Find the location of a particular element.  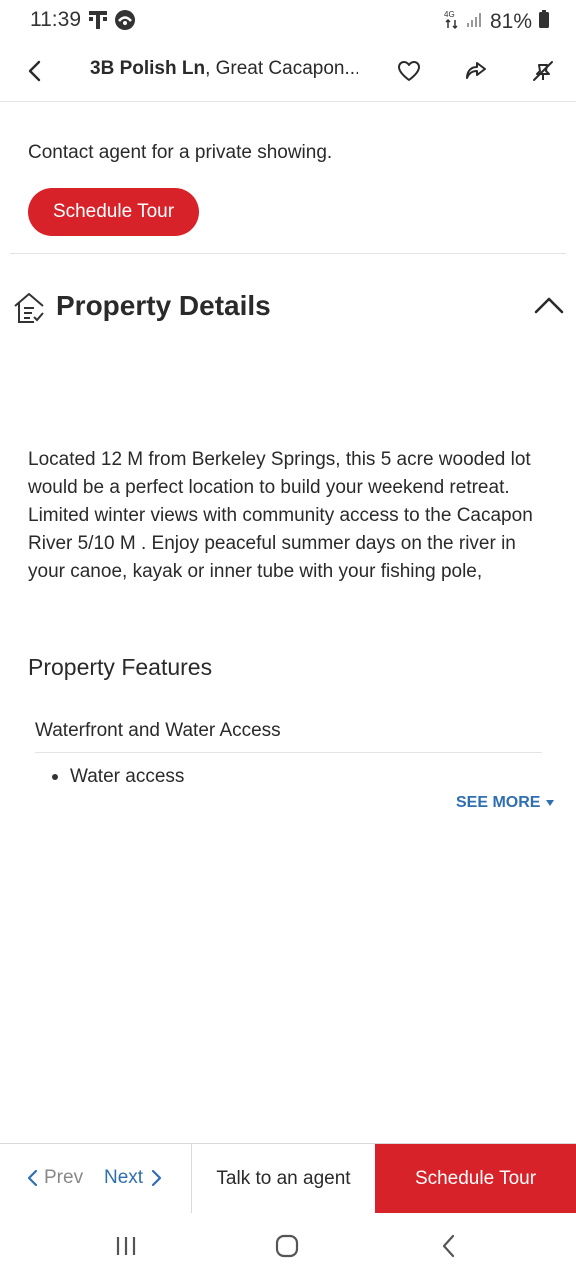

schedule-tour-bar-button: Schedule Tour is located at coordinates (475, 1179).